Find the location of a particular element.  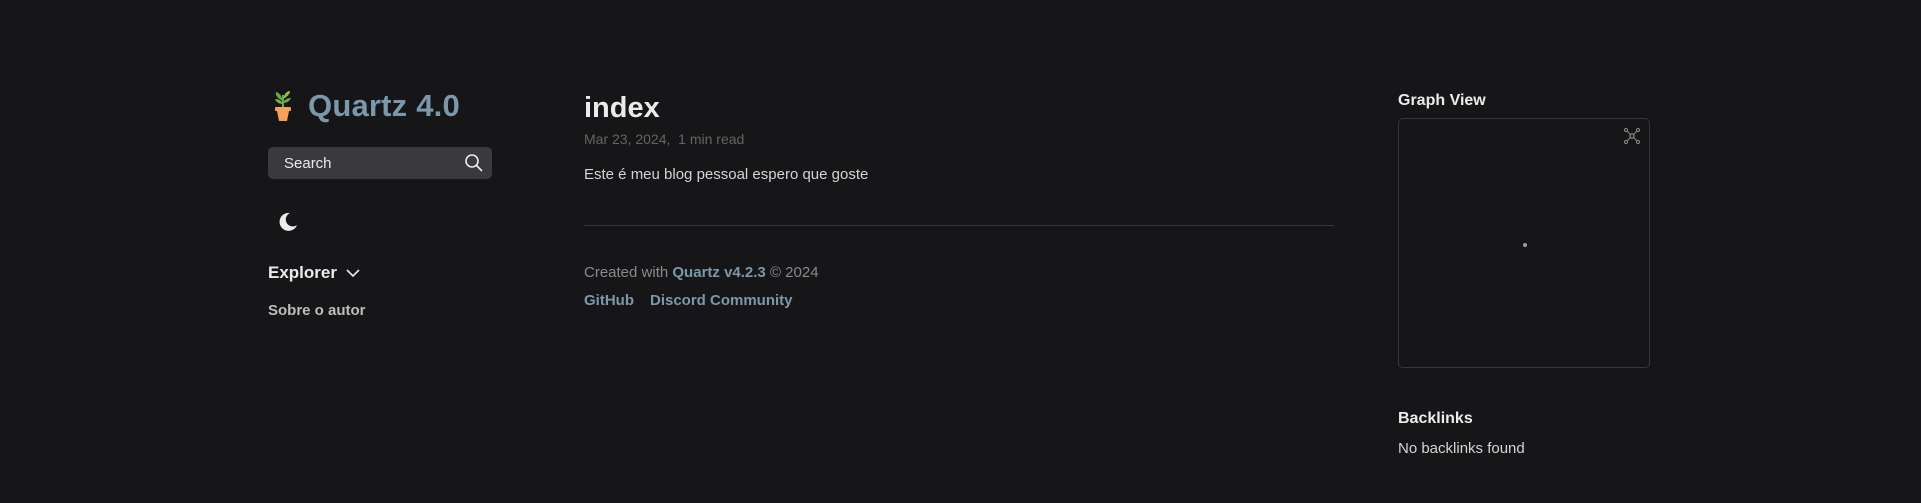

github-link: GitHub is located at coordinates (609, 300).